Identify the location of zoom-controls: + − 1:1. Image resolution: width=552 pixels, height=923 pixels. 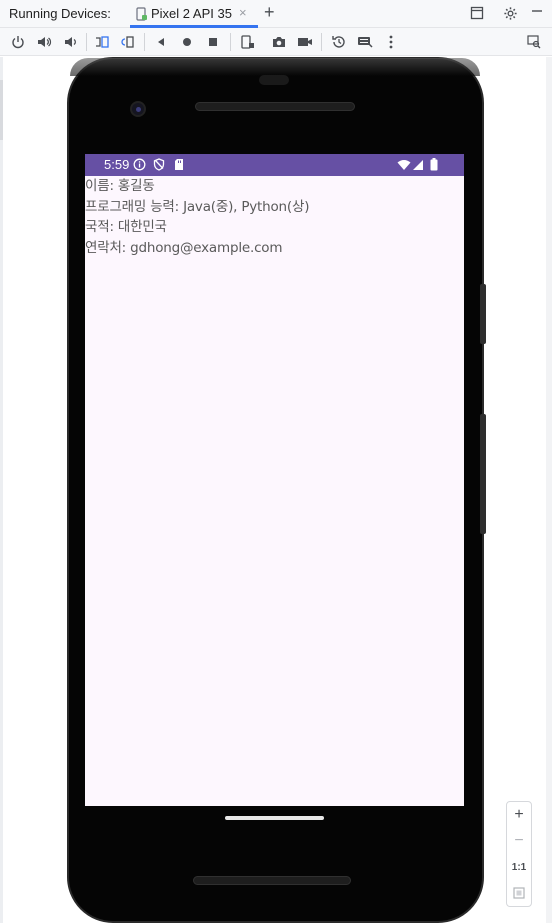
(519, 854).